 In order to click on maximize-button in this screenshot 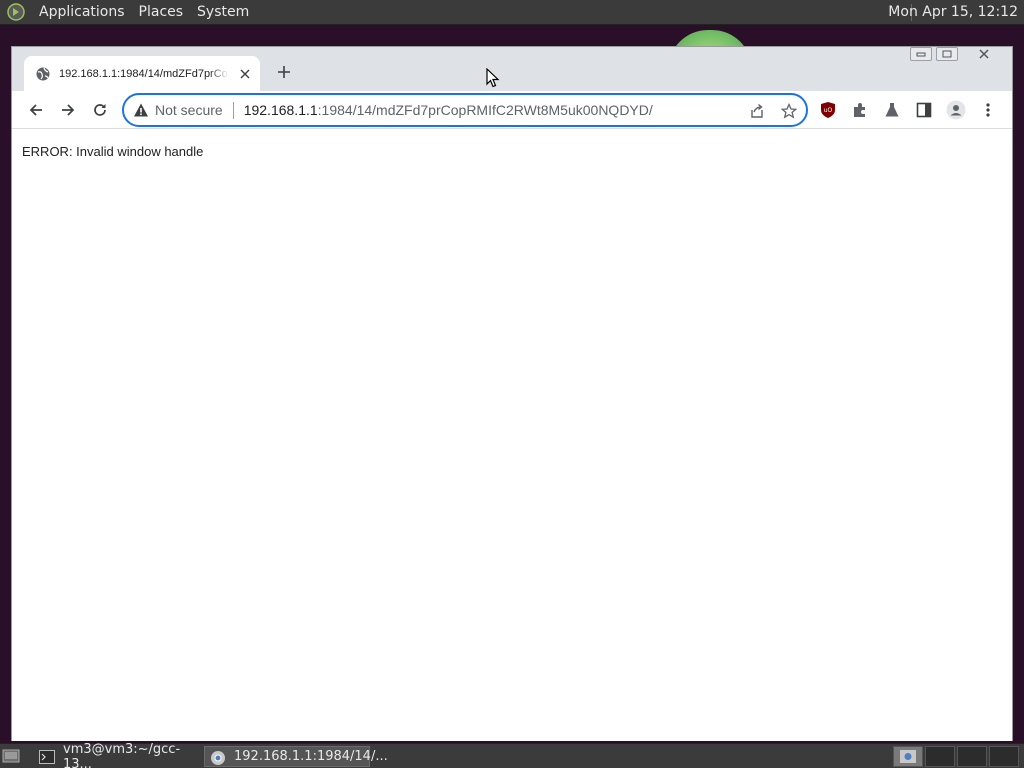, I will do `click(947, 54)`.